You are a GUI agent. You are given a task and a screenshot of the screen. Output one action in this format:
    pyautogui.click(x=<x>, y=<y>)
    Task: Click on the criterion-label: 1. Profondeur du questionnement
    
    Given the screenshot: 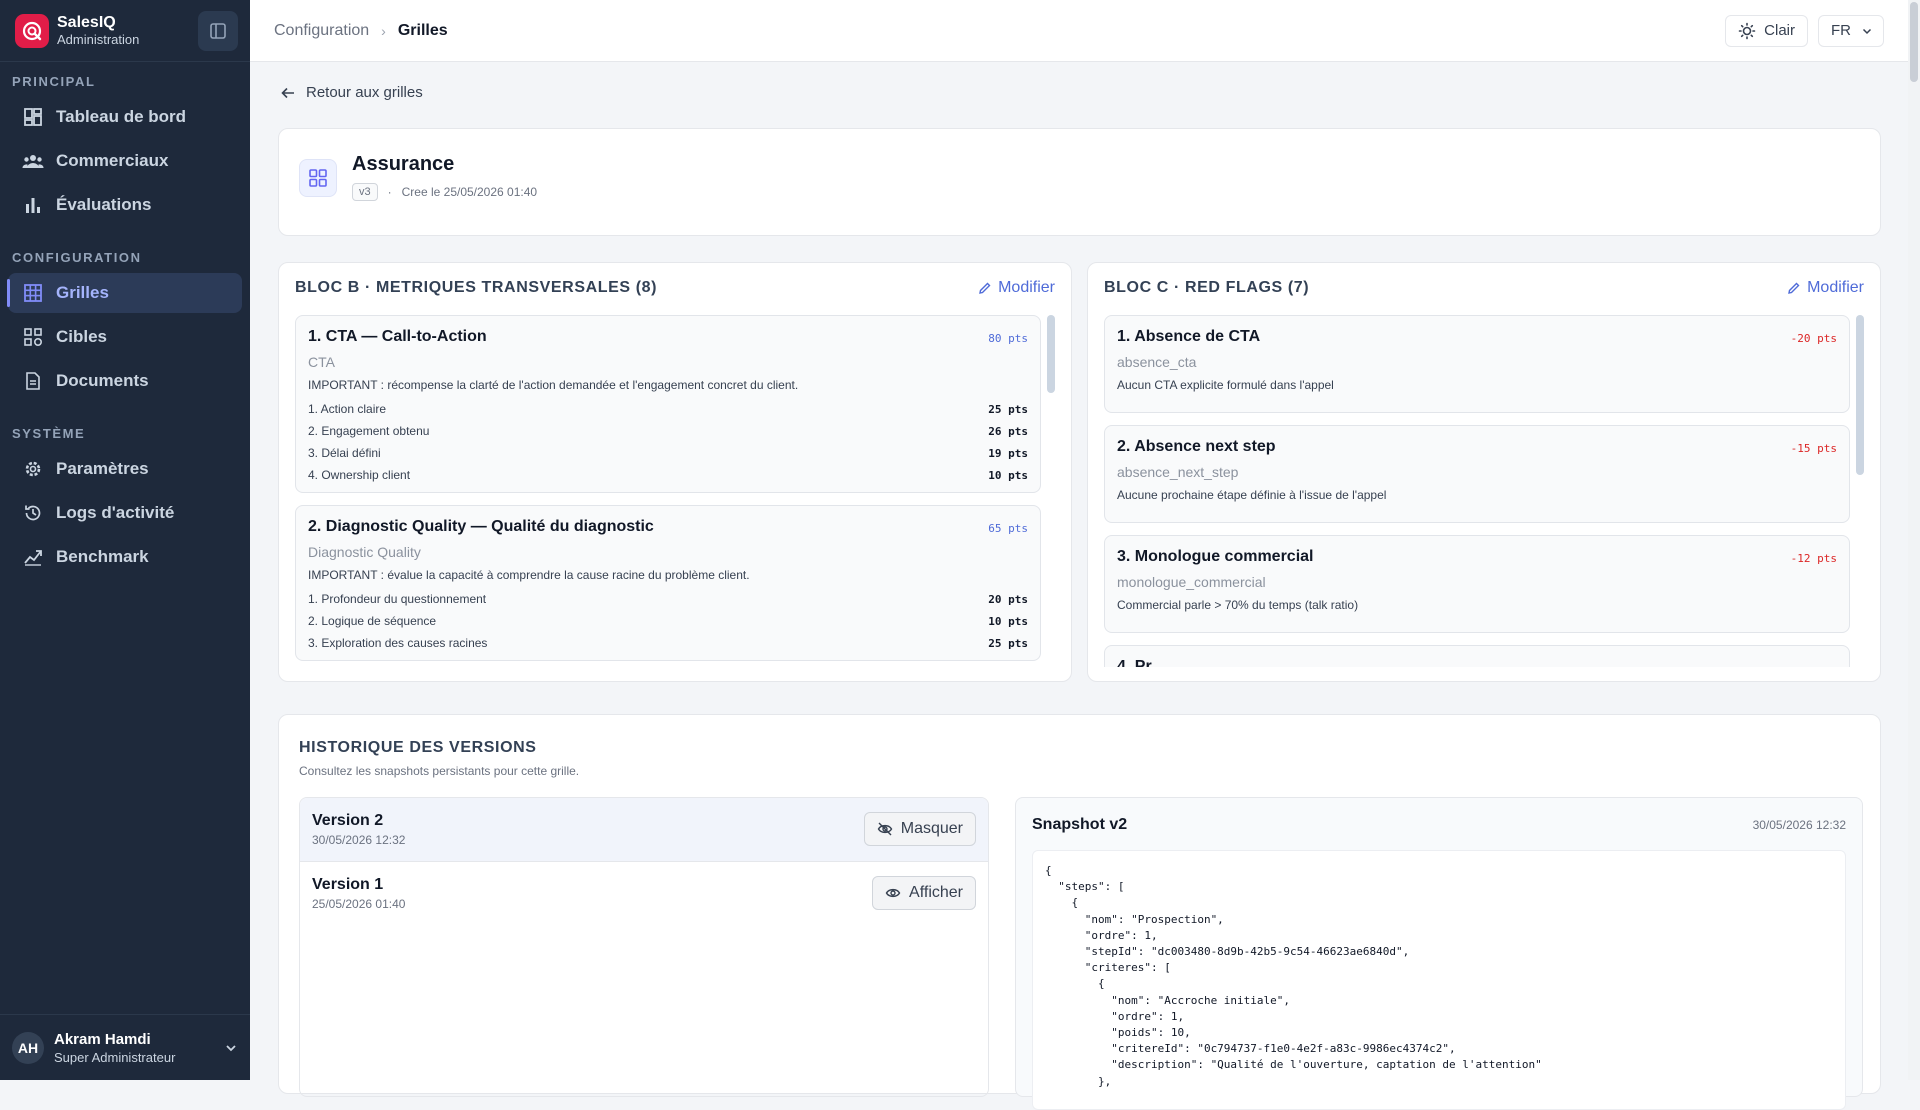 What is the action you would take?
    pyautogui.click(x=397, y=599)
    